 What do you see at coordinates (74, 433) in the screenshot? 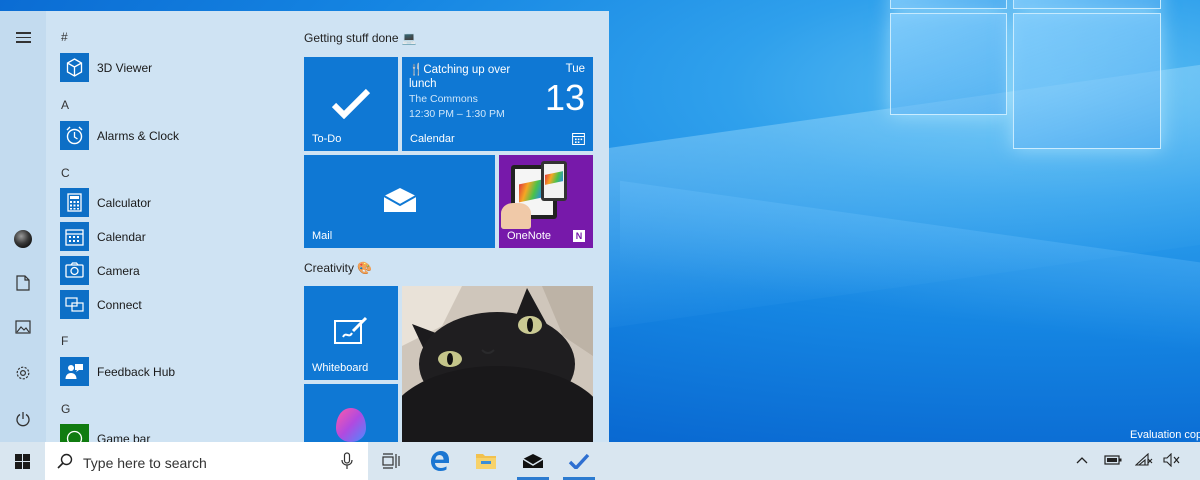
I see `xbox-icon` at bounding box center [74, 433].